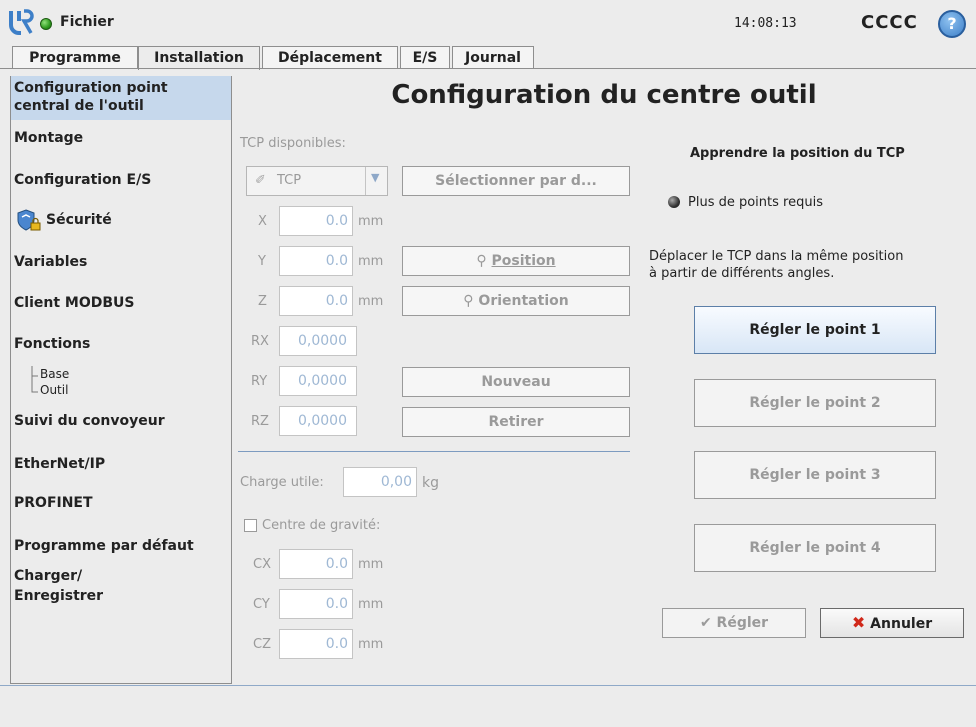 This screenshot has width=976, height=727. Describe the element at coordinates (434, 451) in the screenshot. I see `section-divider` at that location.